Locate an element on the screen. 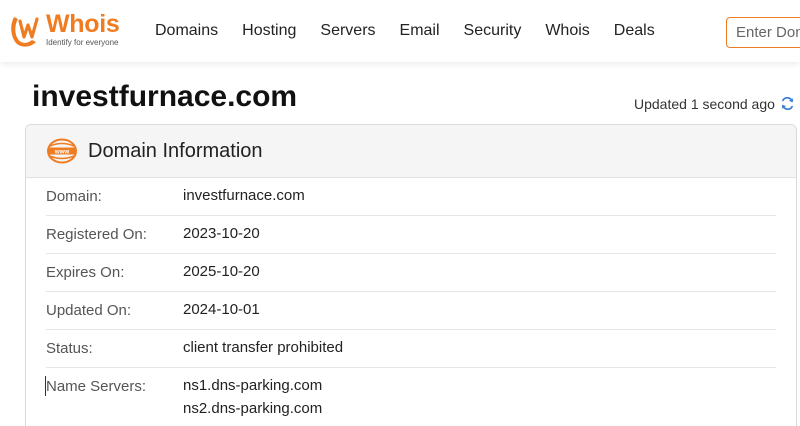 The image size is (800, 426). svg-text: www is located at coordinates (62, 151).